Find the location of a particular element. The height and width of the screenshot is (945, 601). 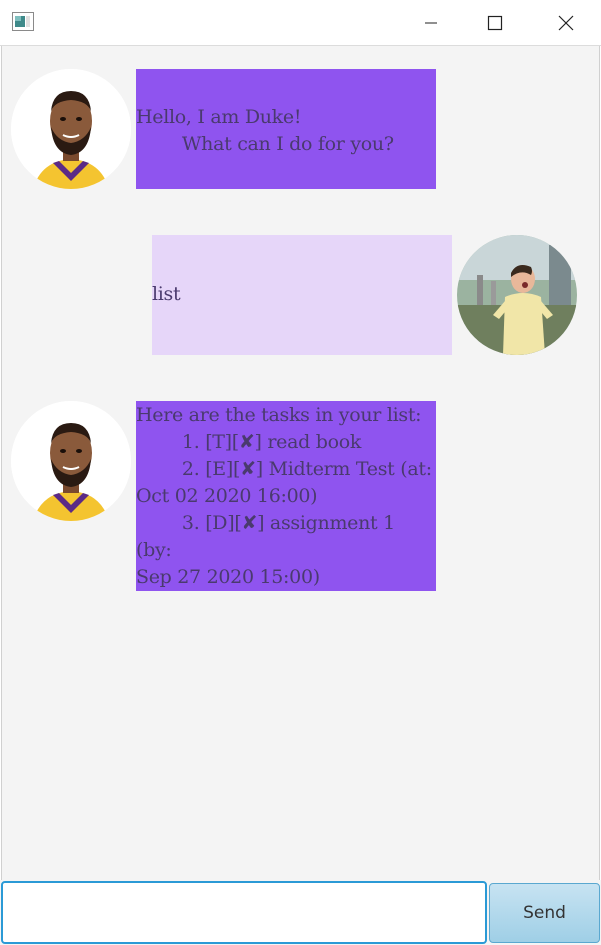

close-icon is located at coordinates (566, 22).